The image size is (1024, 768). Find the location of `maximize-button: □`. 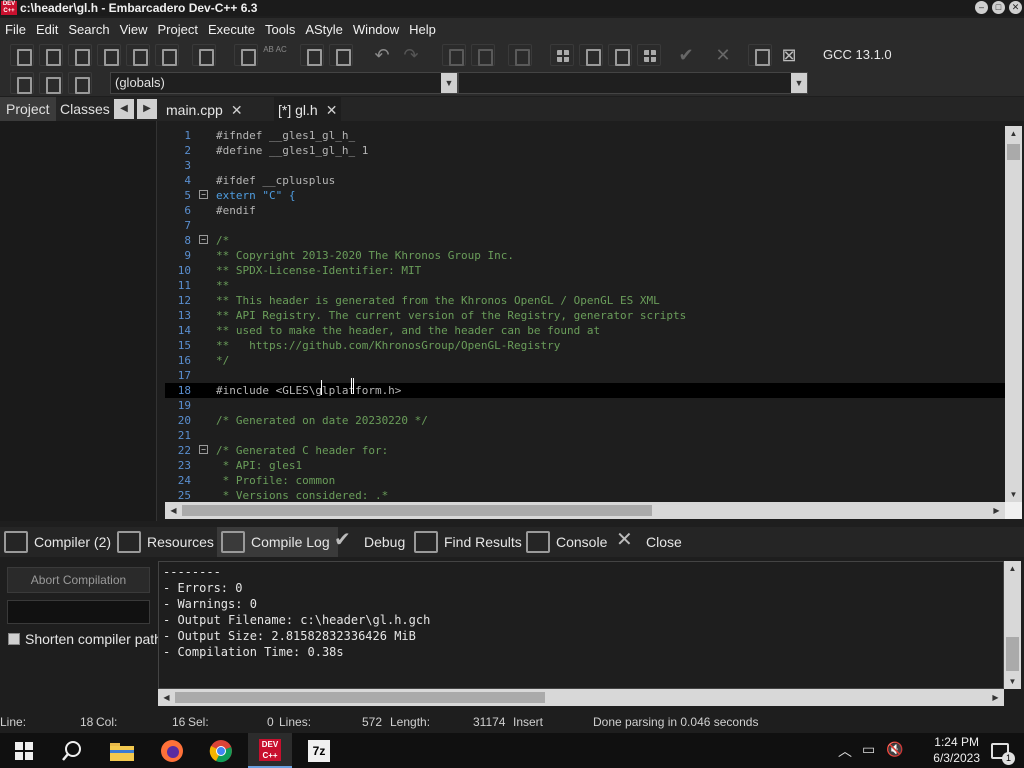

maximize-button: □ is located at coordinates (998, 7).